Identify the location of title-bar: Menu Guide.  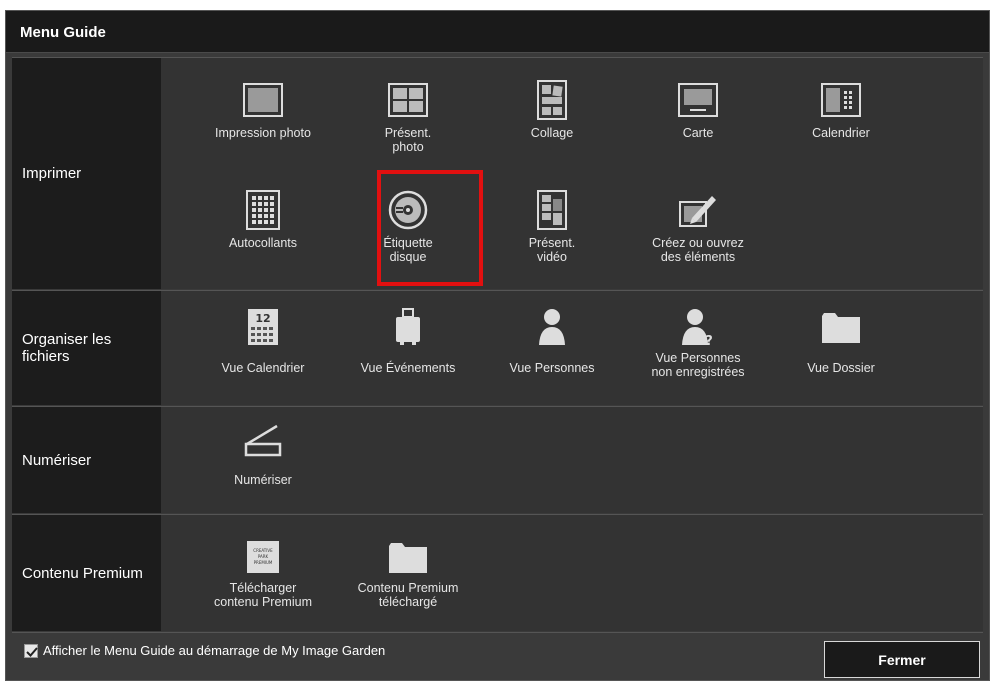
(497, 32).